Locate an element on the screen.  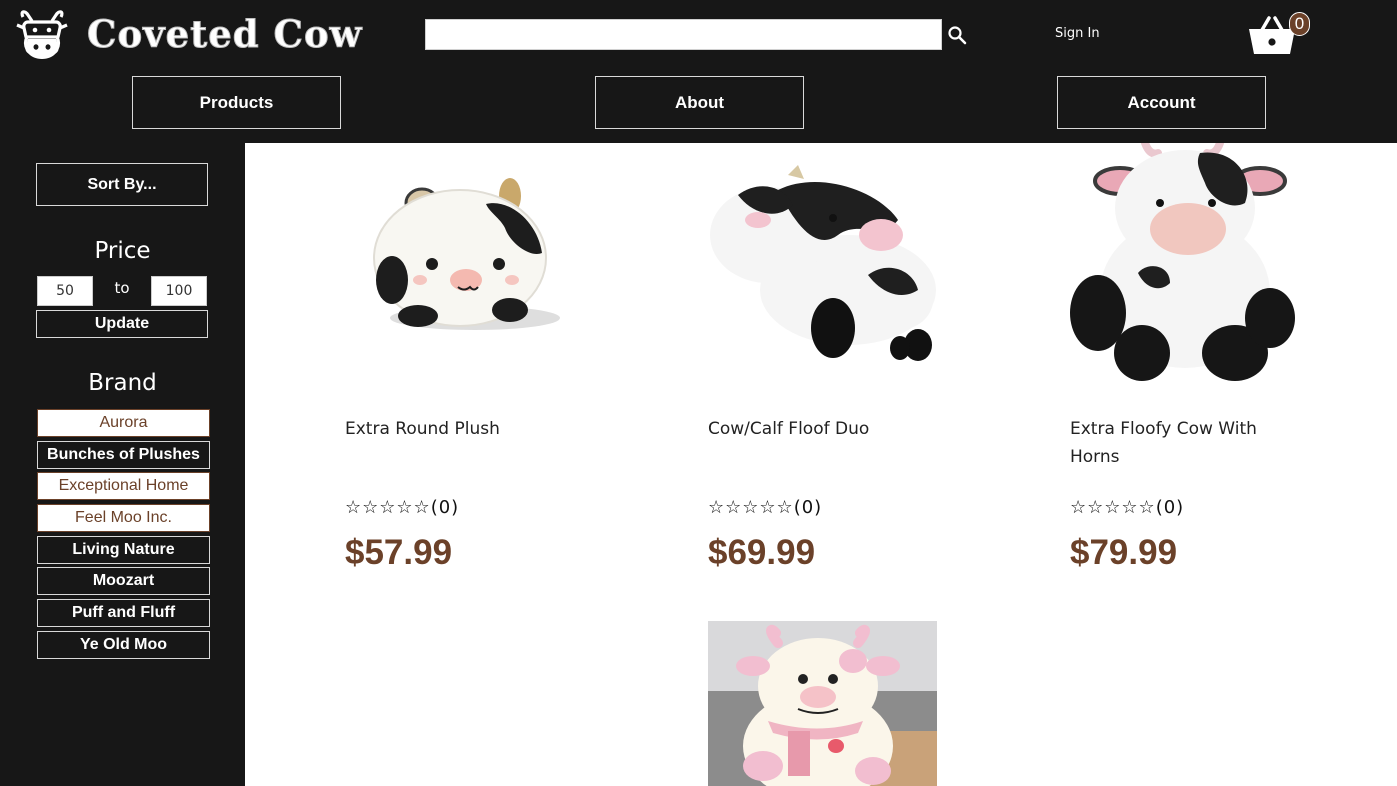
product-price: $57.99 is located at coordinates (399, 552).